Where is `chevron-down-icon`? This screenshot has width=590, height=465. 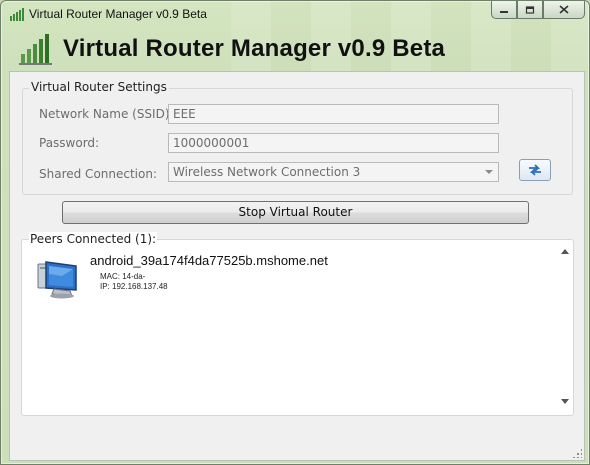 chevron-down-icon is located at coordinates (489, 172).